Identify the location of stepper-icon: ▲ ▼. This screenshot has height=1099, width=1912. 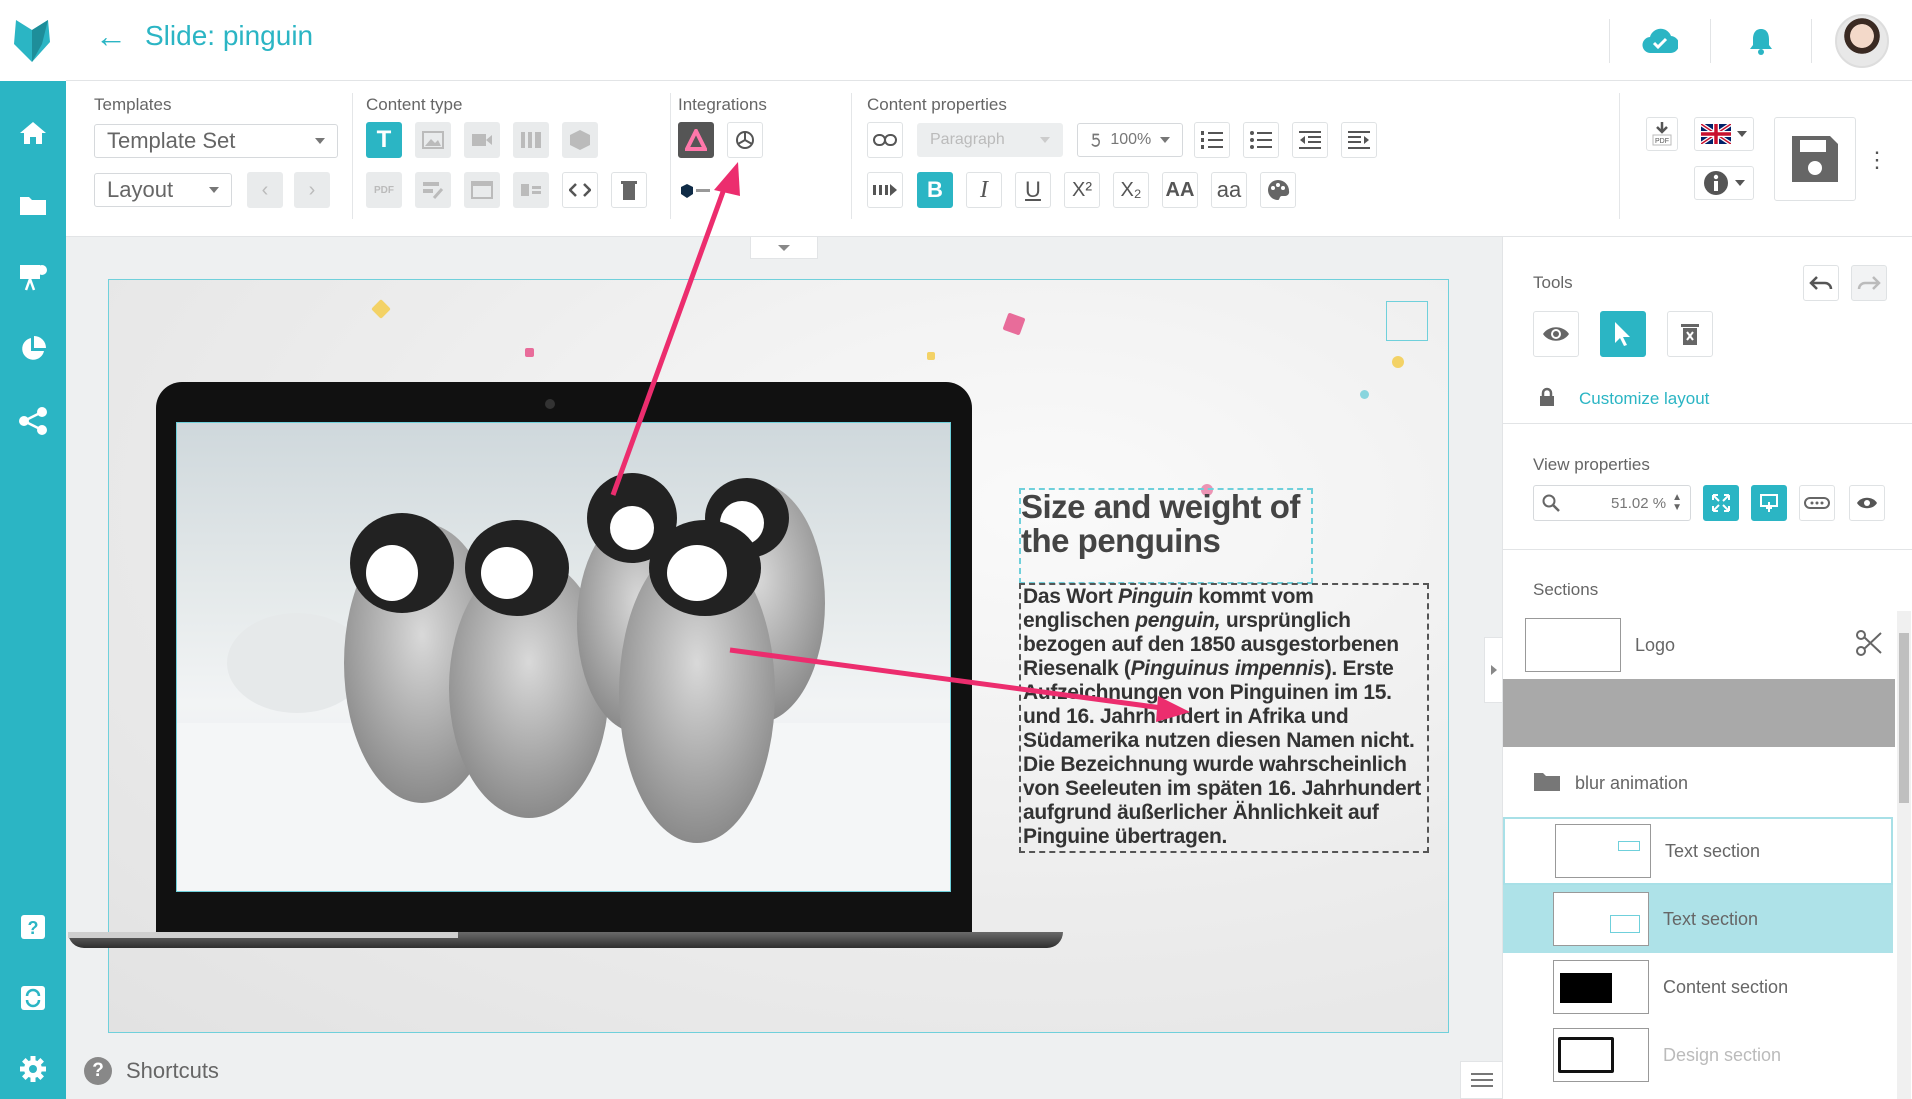
(1677, 503).